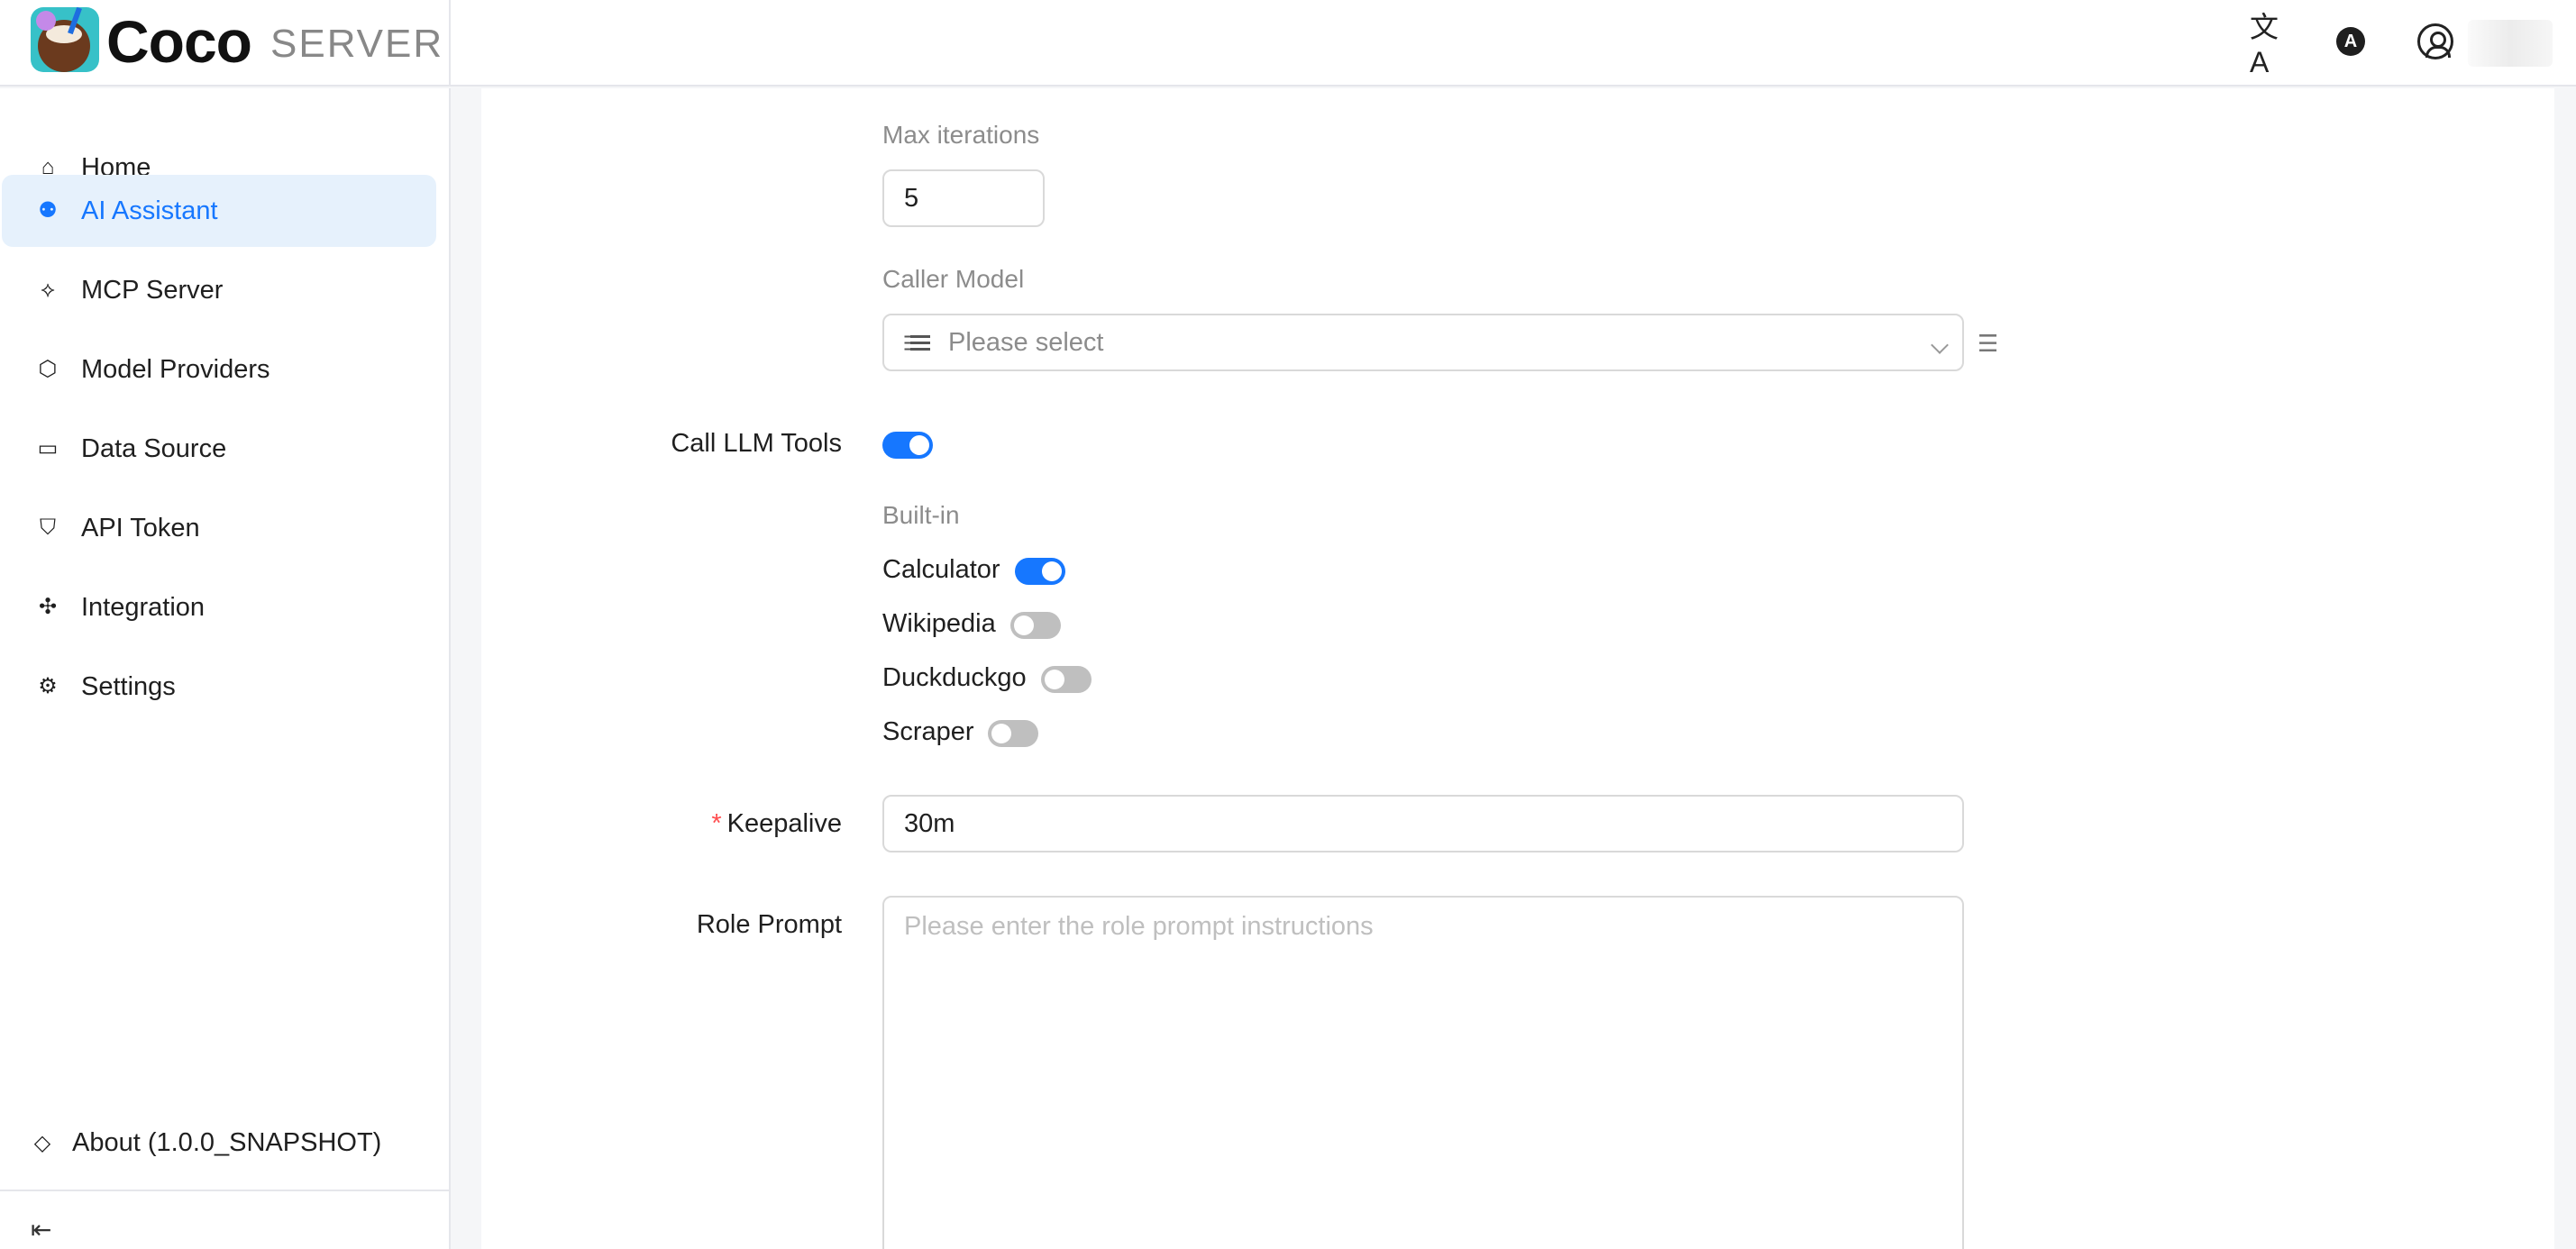  Describe the element at coordinates (219, 211) in the screenshot. I see `sidebar-item-ai-assistant: ⚉ AI Assistant` at that location.